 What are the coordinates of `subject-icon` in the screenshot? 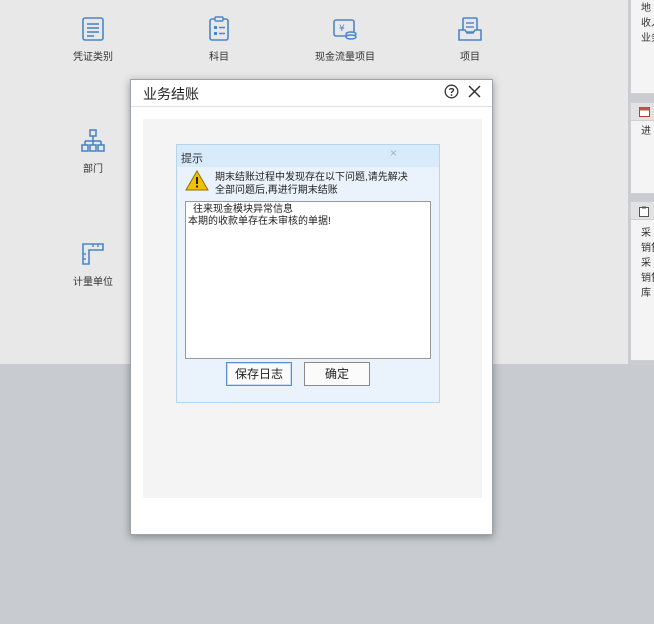 It's located at (219, 28).